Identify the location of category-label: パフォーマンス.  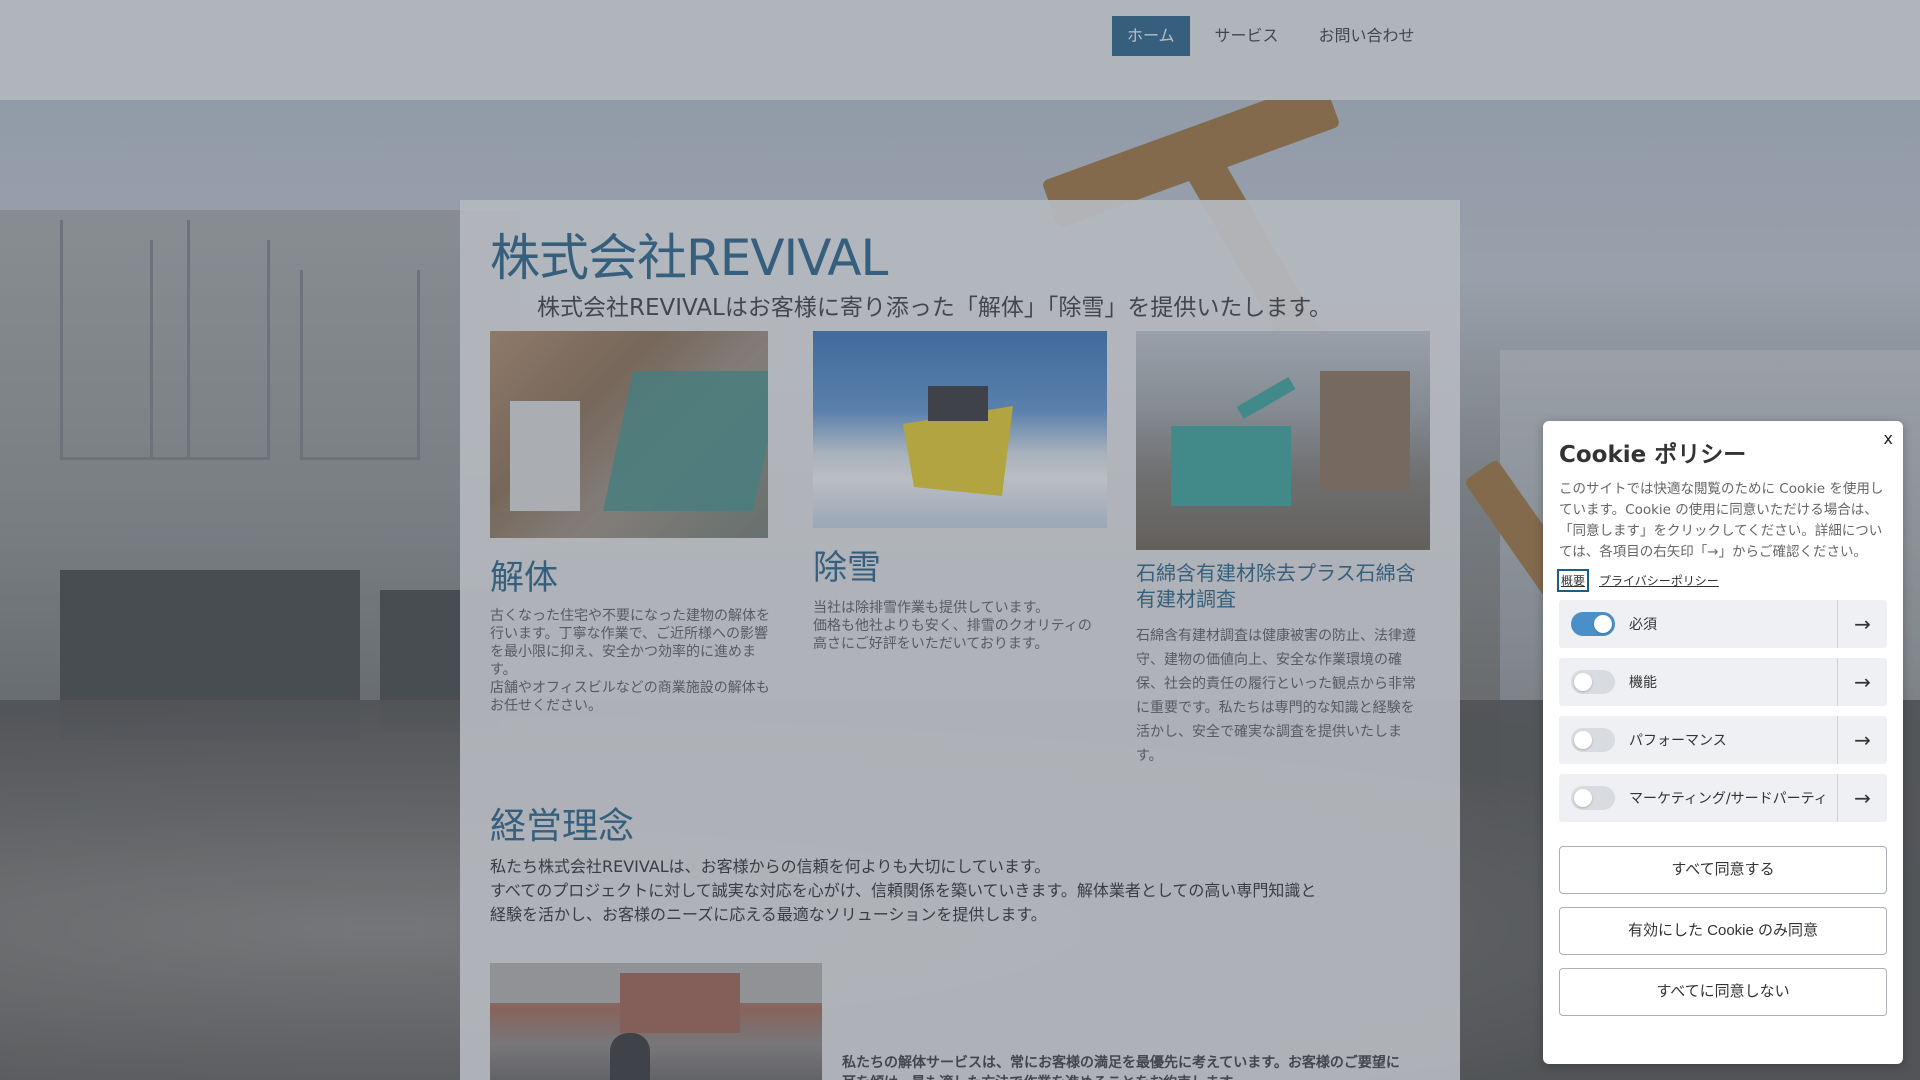
(1678, 741).